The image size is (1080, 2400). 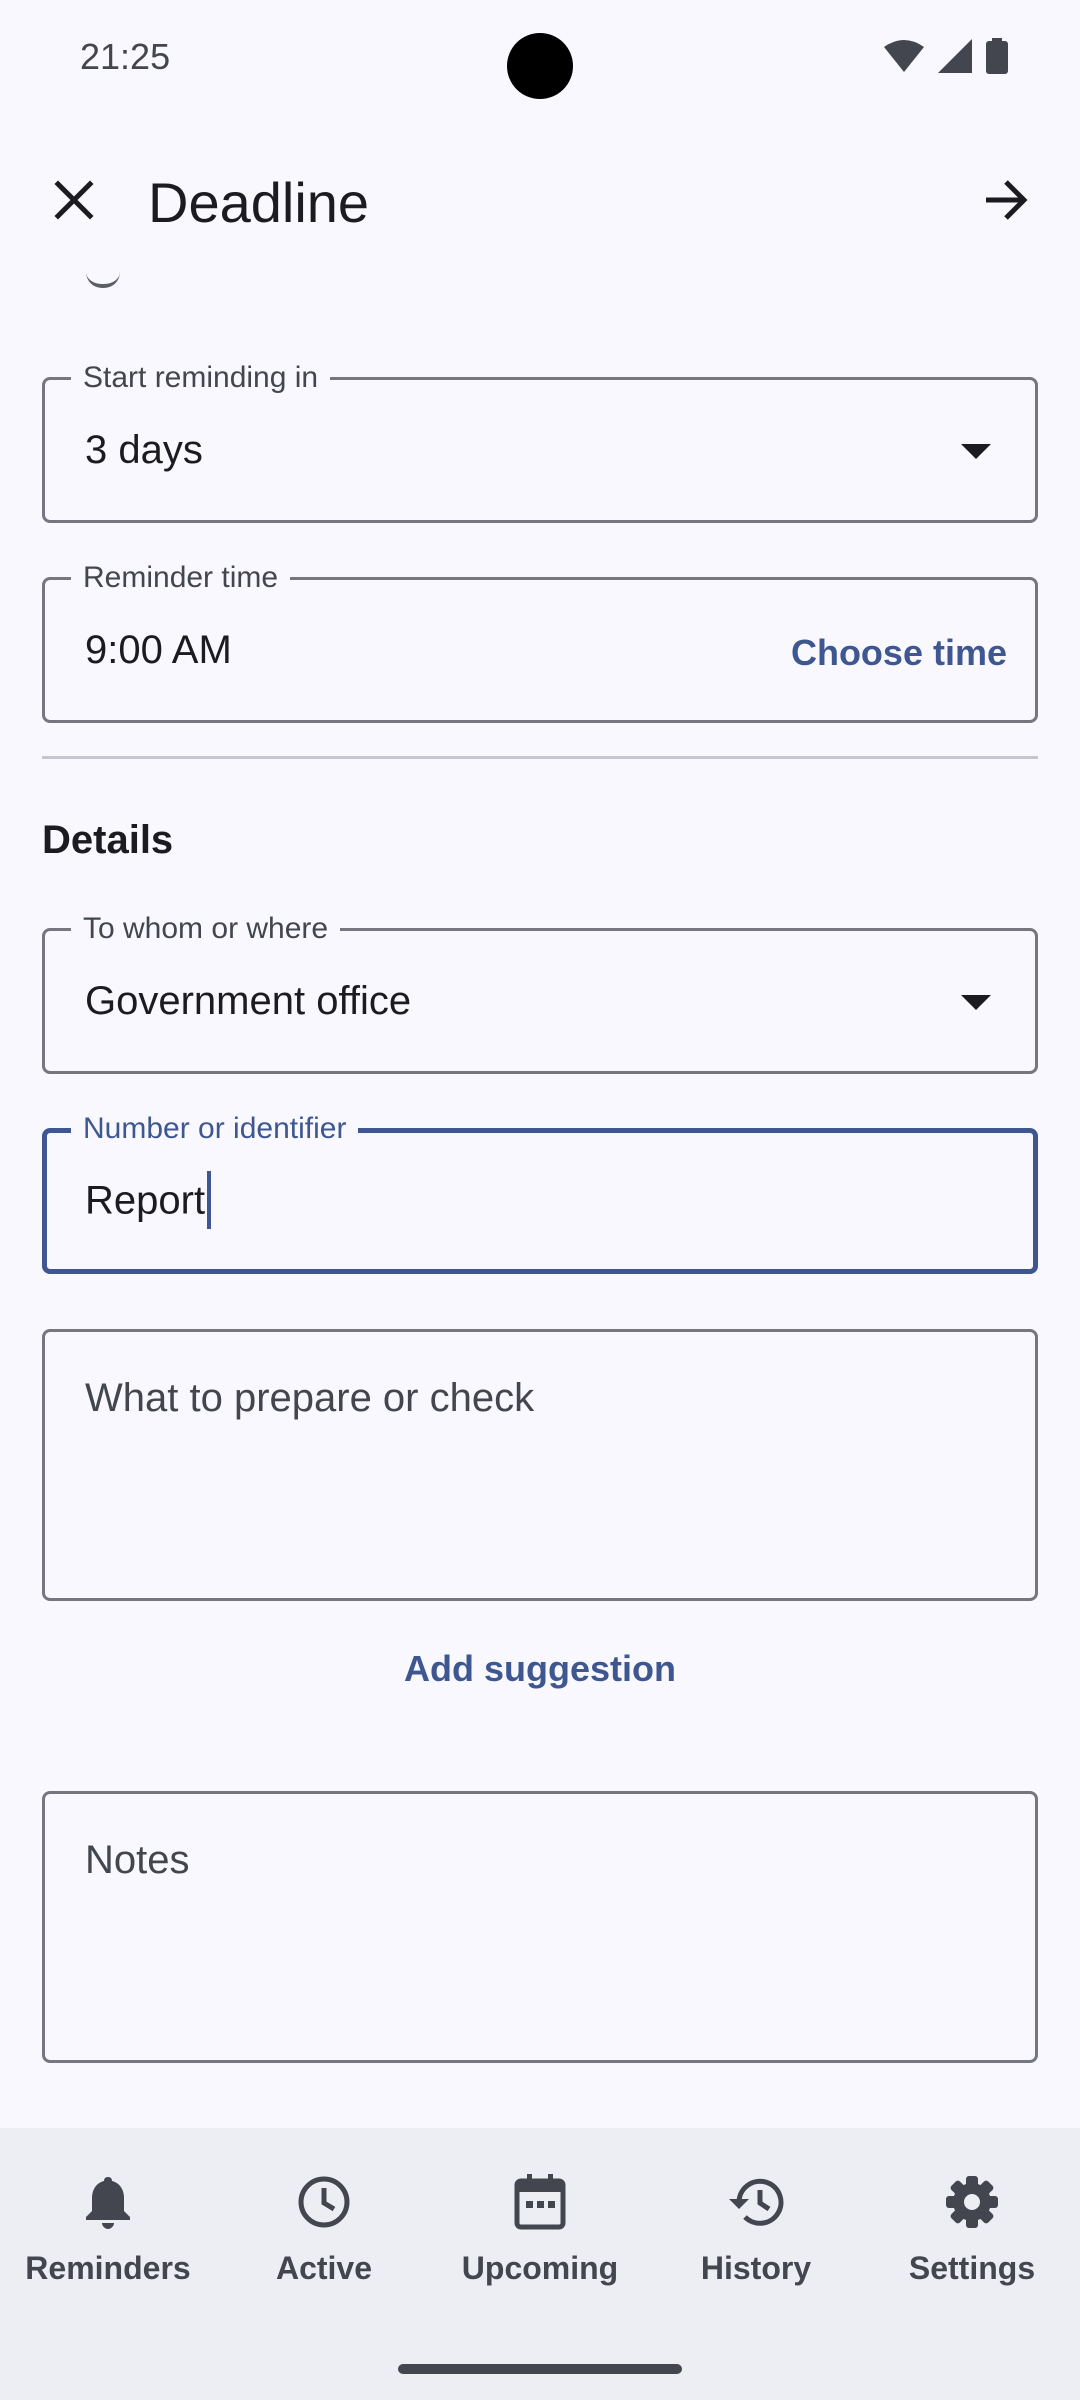 I want to click on text-cursor, so click(x=209, y=1200).